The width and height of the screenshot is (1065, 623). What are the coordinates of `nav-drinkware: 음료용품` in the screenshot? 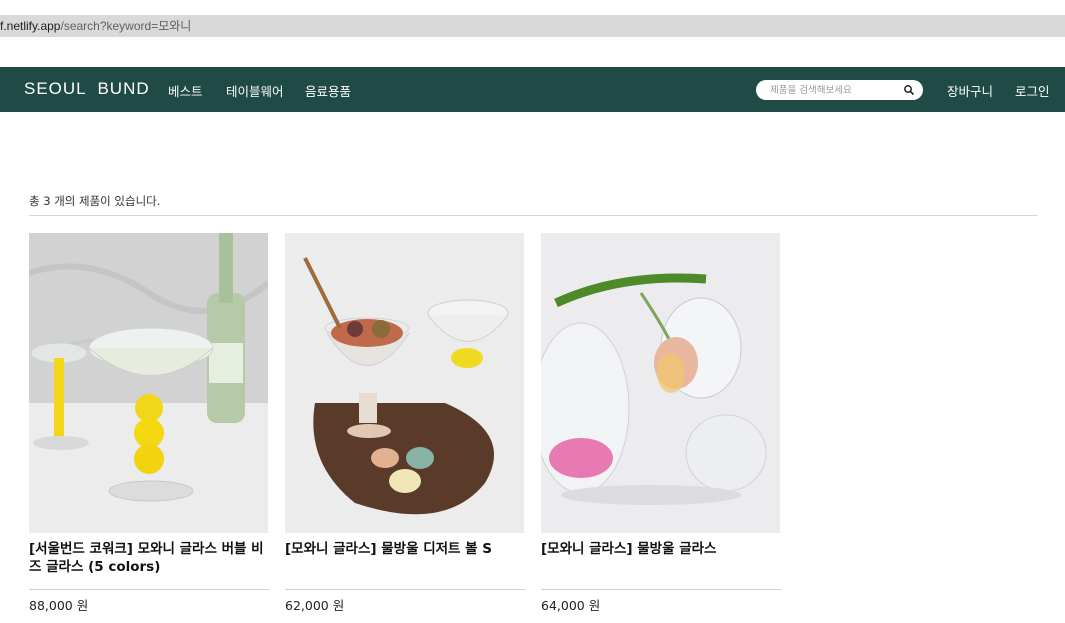 It's located at (328, 90).